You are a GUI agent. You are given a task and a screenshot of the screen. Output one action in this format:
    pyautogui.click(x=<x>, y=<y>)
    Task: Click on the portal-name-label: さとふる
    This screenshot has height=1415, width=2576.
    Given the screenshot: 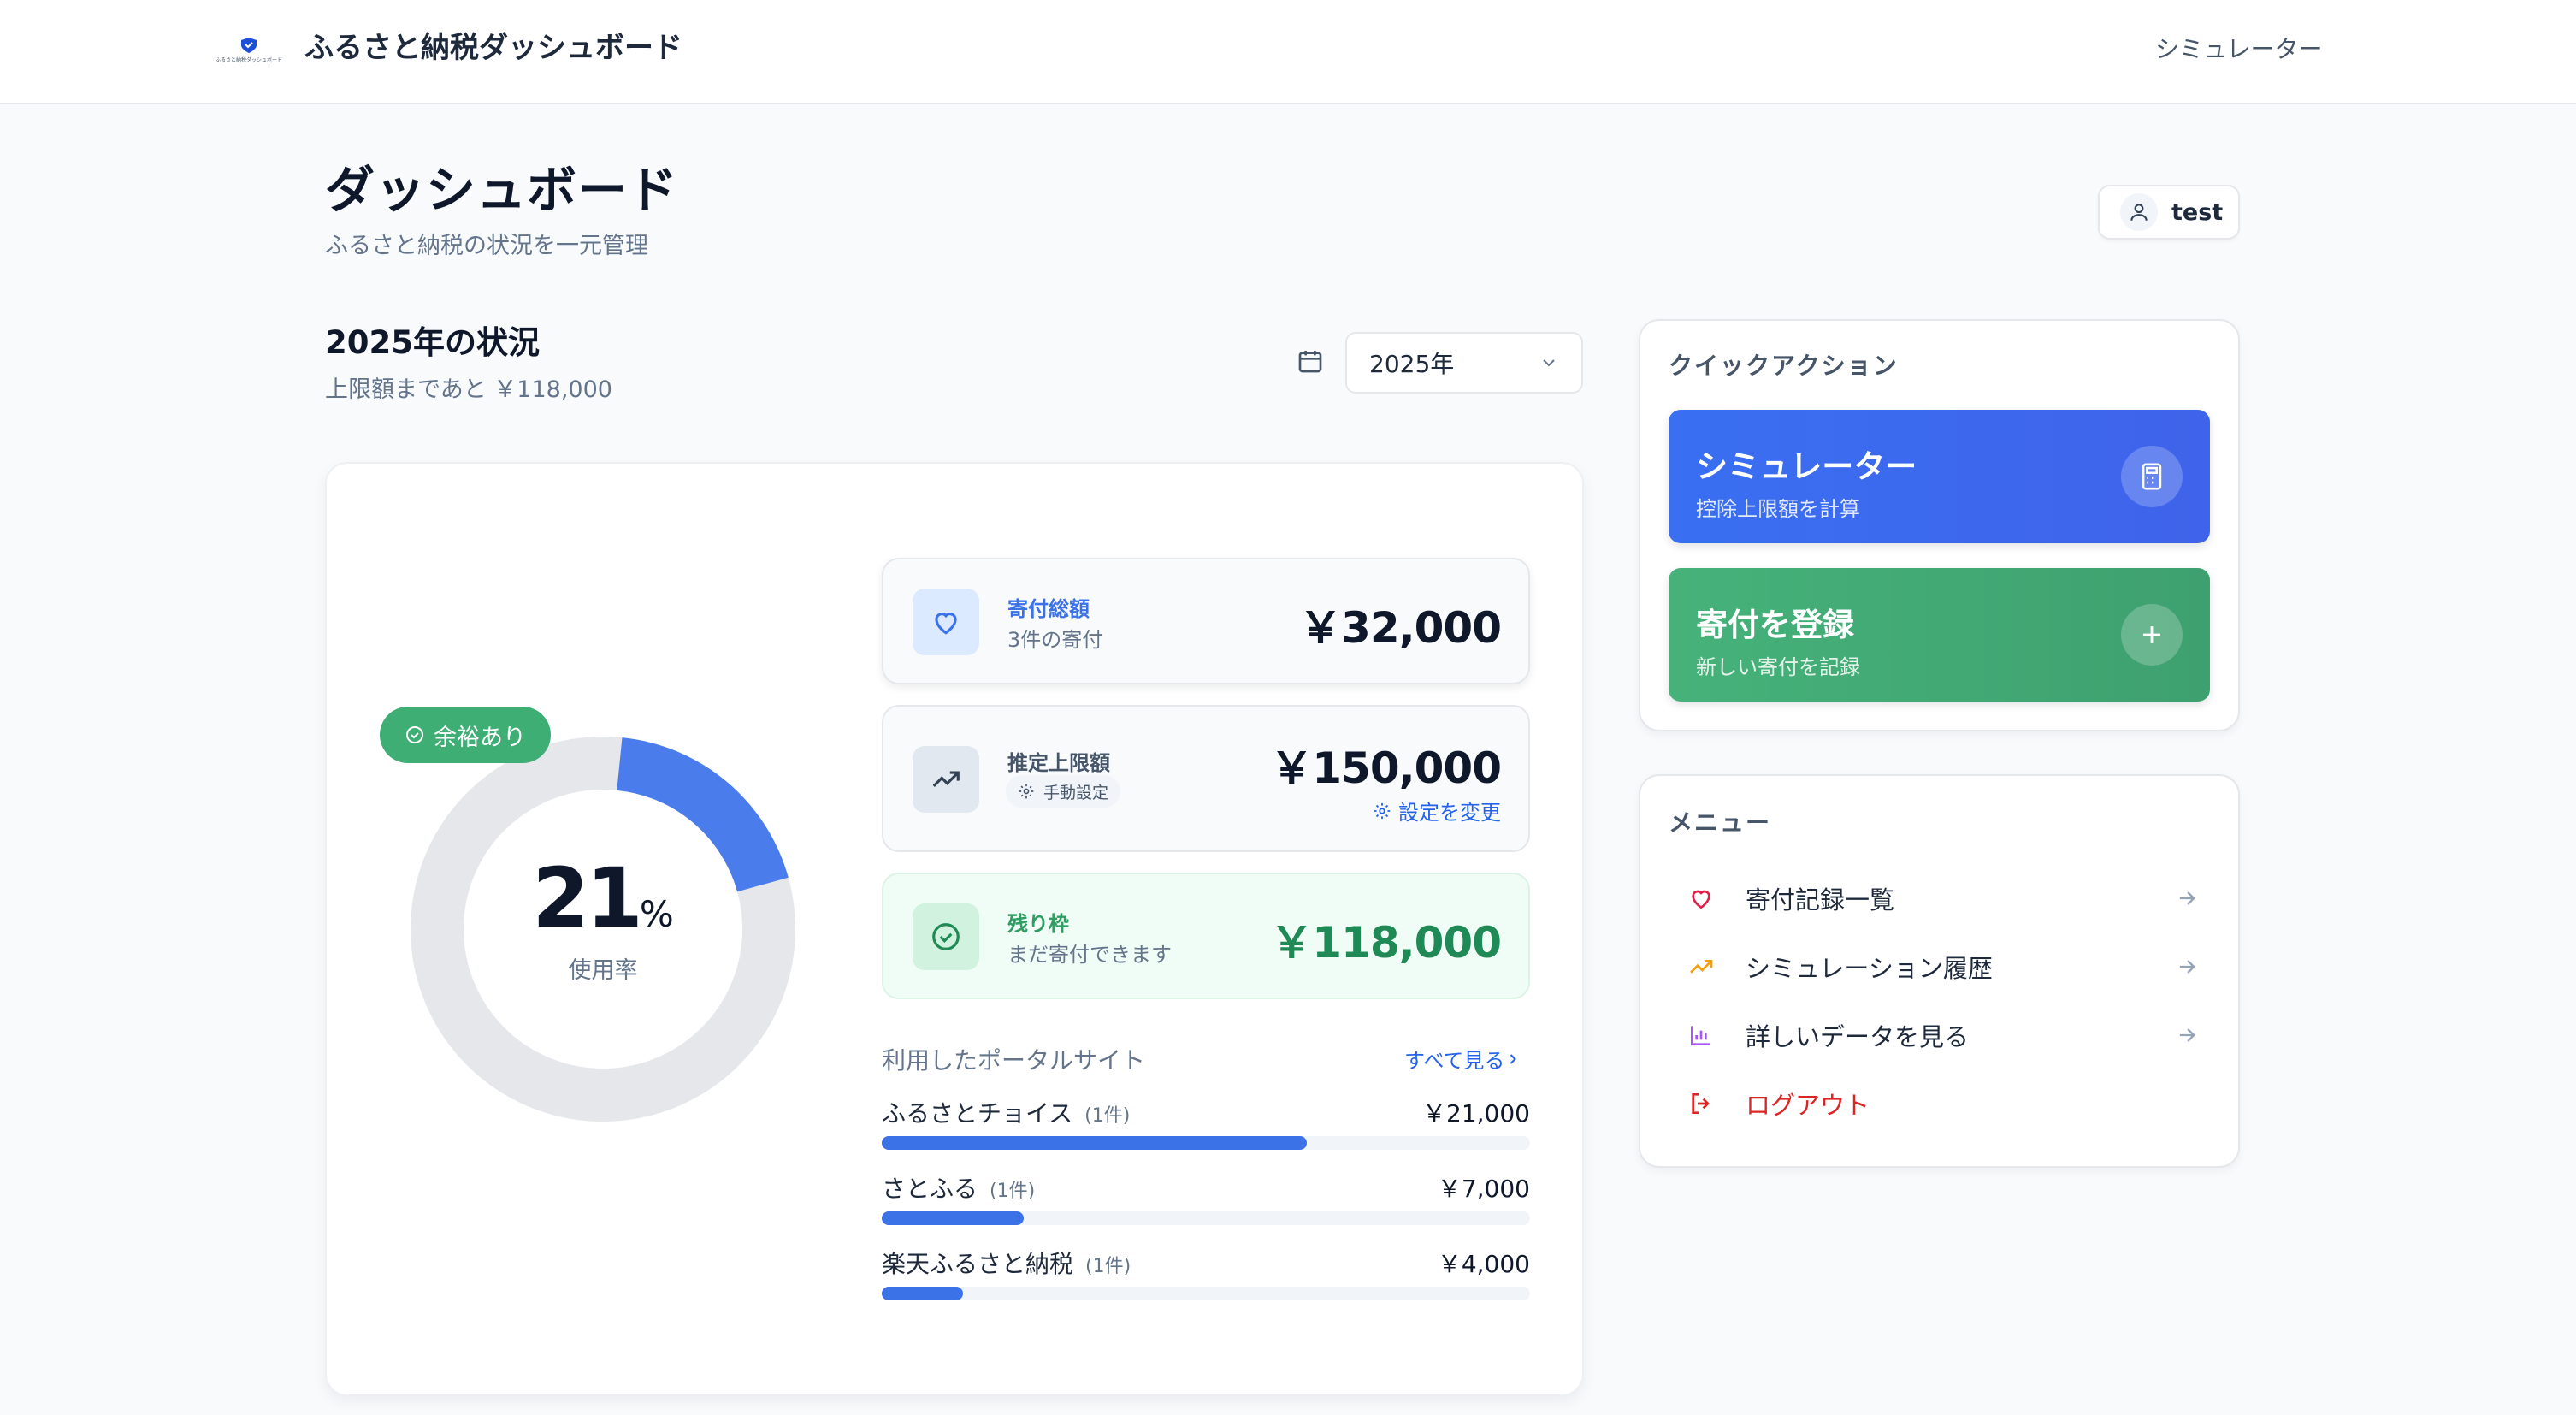 What is the action you would take?
    pyautogui.click(x=930, y=1189)
    